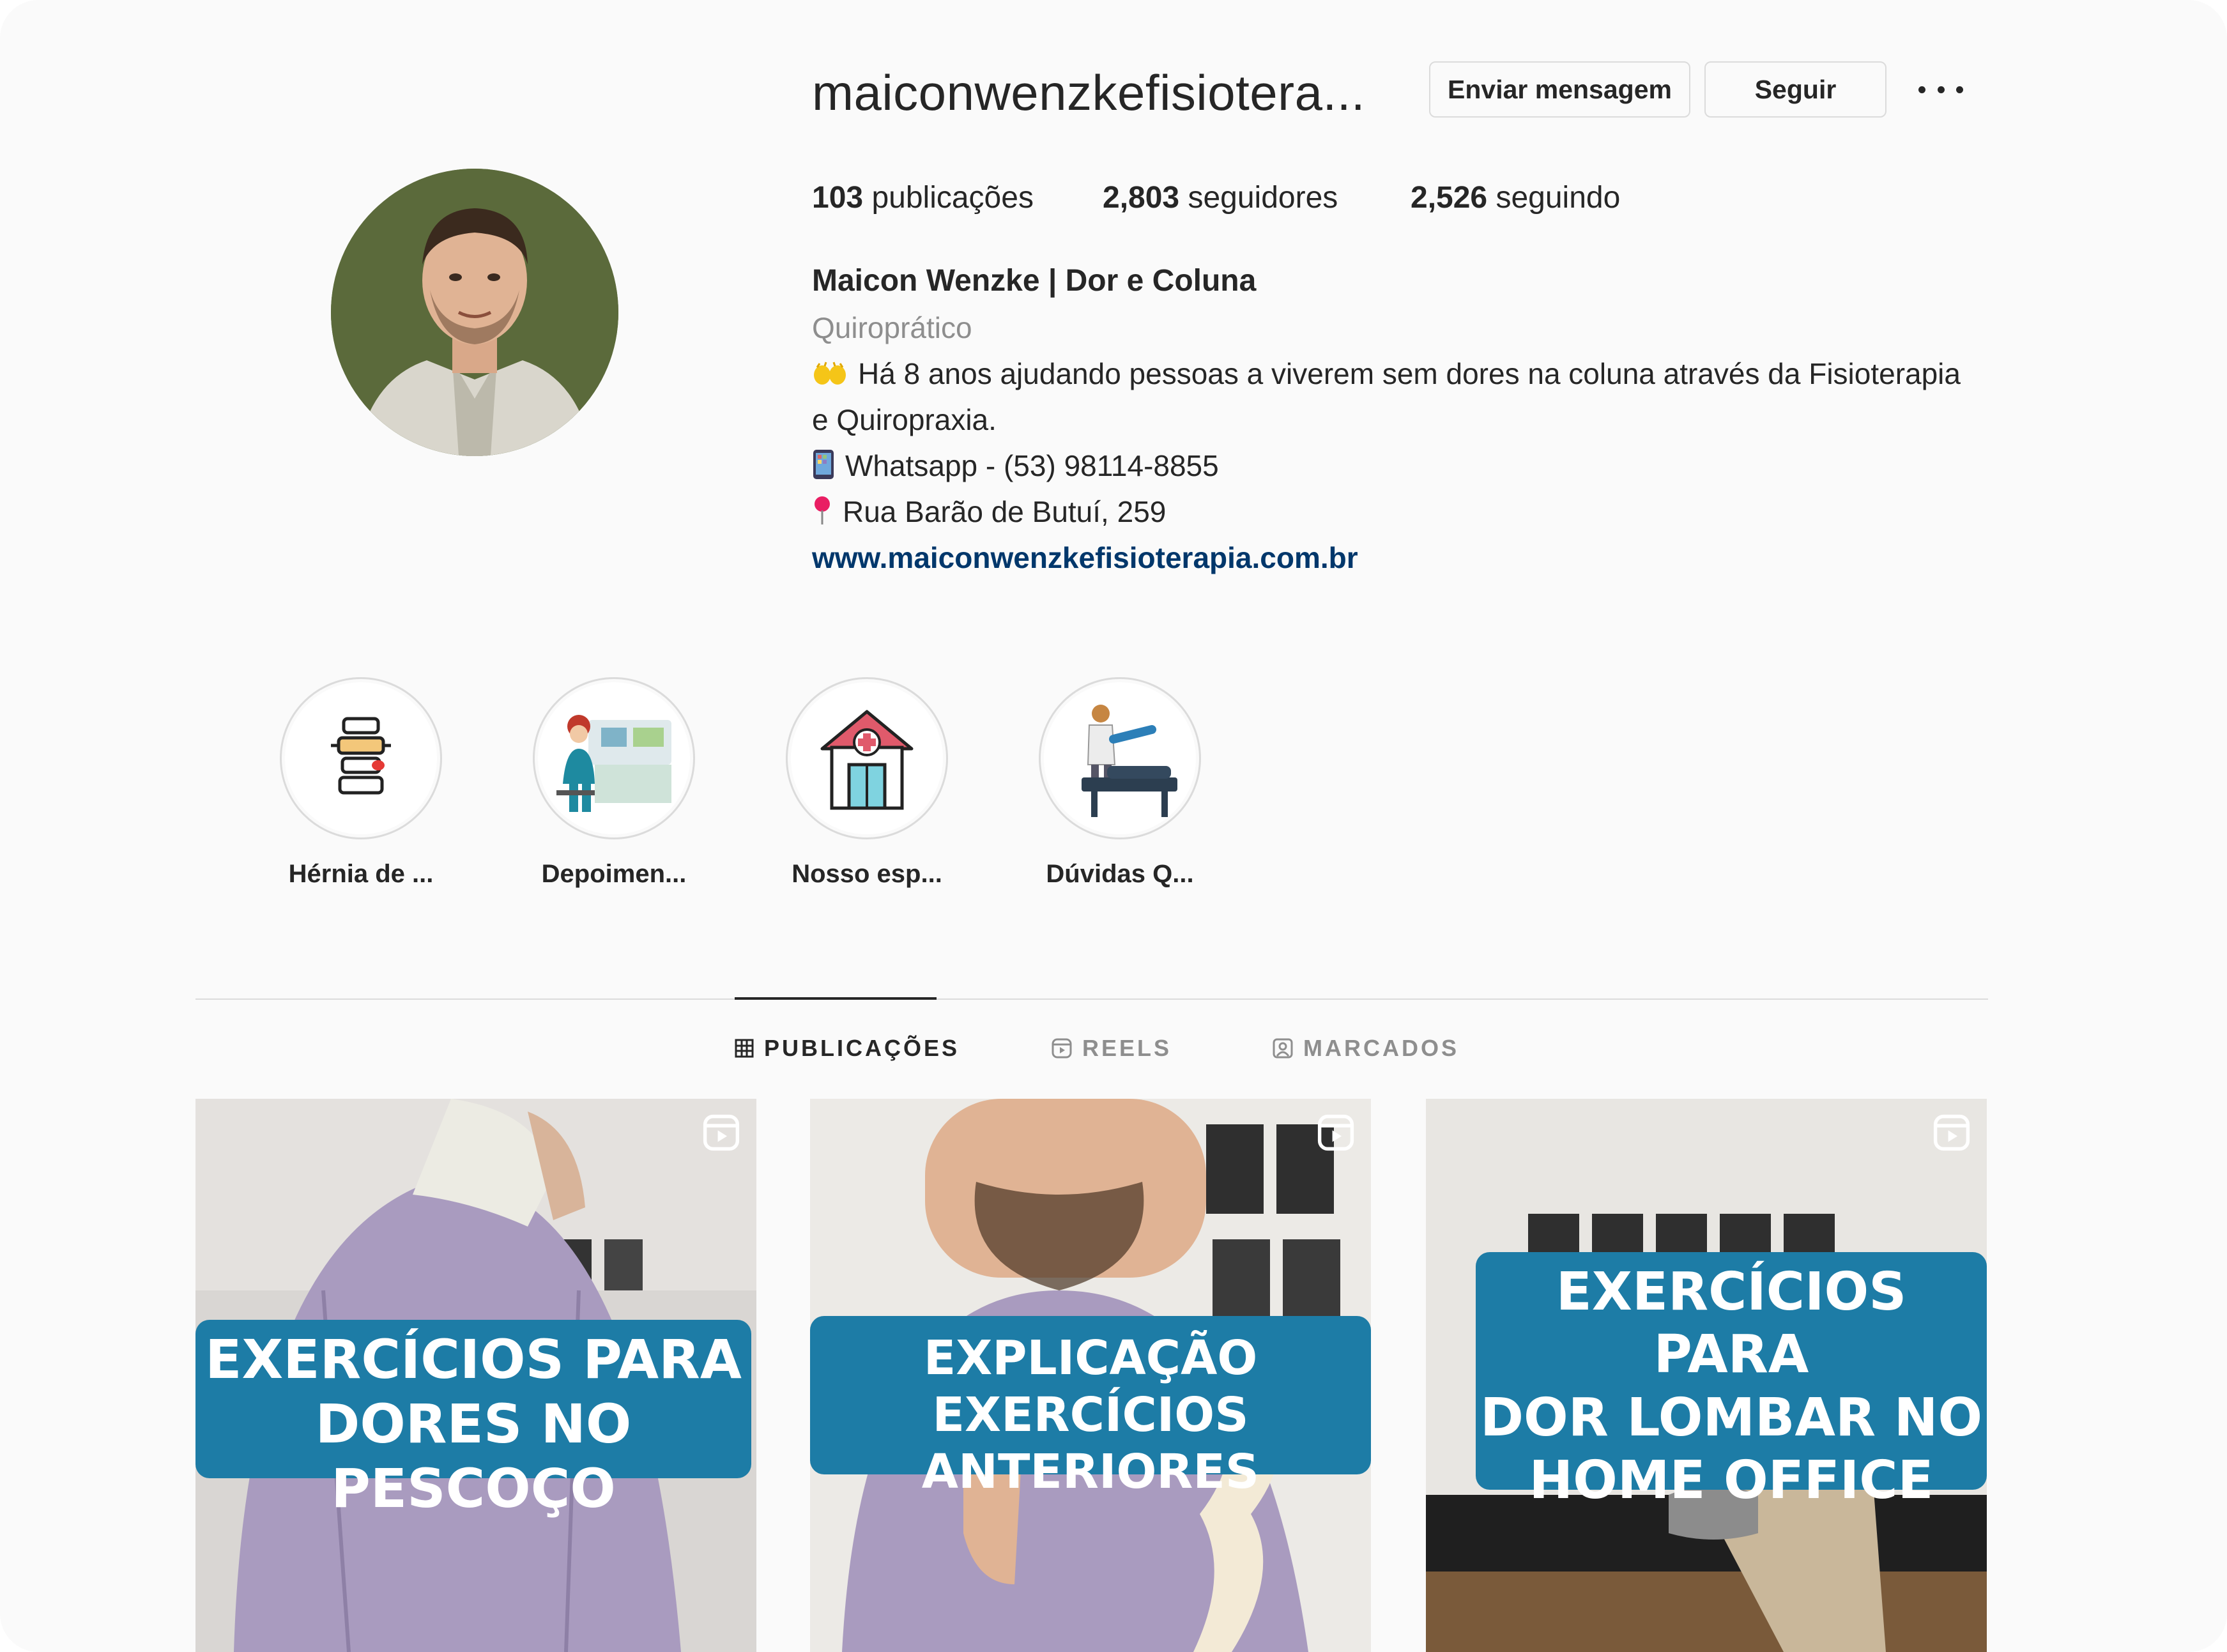 The width and height of the screenshot is (2227, 1652). Describe the element at coordinates (989, 513) in the screenshot. I see `bio-line-4: Rua Barão de Butuí, 259` at that location.